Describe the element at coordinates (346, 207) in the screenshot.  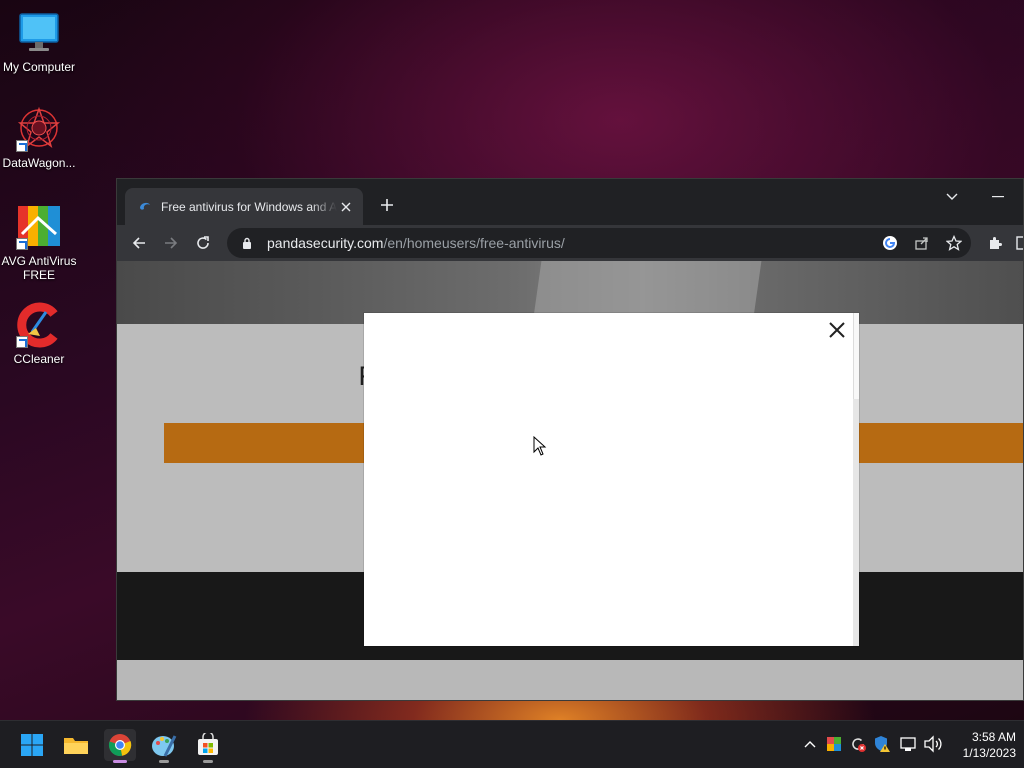
I see `tab-close-icon` at that location.